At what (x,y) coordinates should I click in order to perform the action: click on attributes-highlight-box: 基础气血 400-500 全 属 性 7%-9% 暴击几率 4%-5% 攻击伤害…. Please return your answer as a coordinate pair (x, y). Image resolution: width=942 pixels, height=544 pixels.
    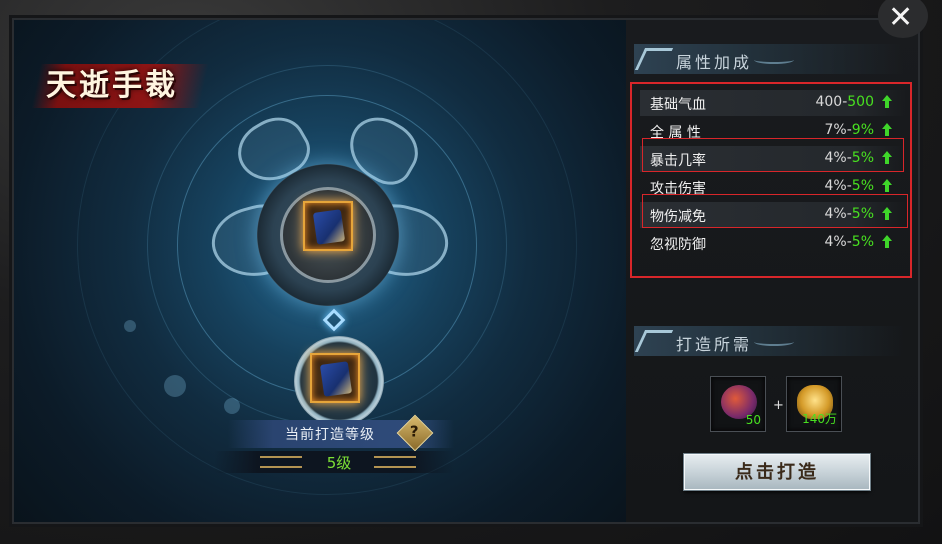
    Looking at the image, I should click on (771, 180).